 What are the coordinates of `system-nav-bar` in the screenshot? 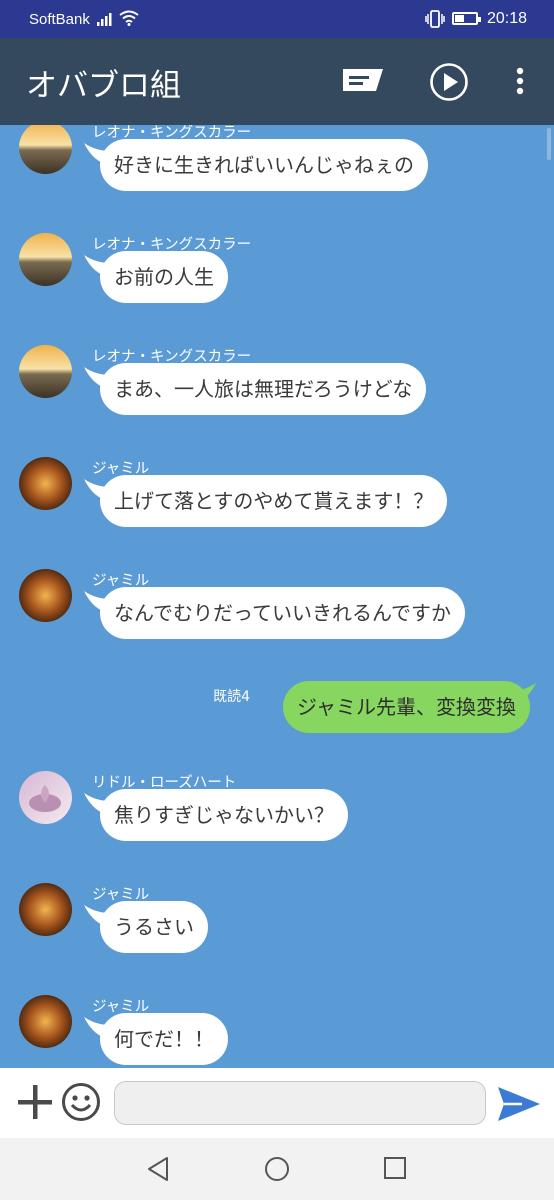 It's located at (277, 1169).